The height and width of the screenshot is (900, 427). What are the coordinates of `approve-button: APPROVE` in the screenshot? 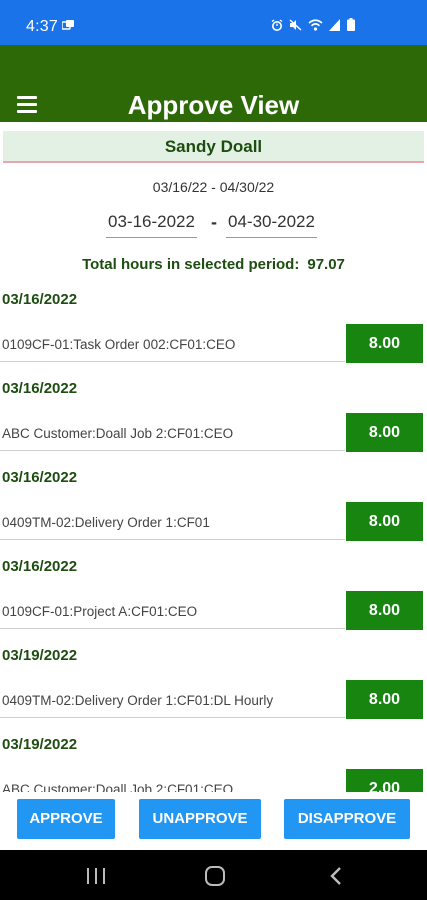 It's located at (66, 819).